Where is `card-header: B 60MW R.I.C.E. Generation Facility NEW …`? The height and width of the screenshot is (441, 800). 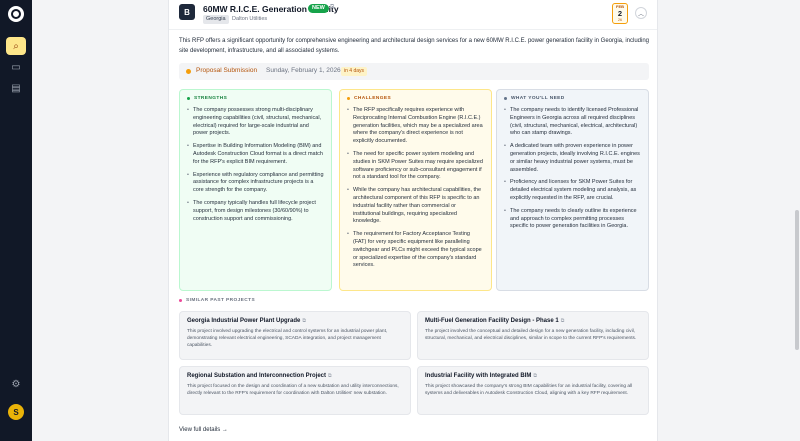
card-header: B 60MW R.I.C.E. Generation Facility NEW … is located at coordinates (413, 15).